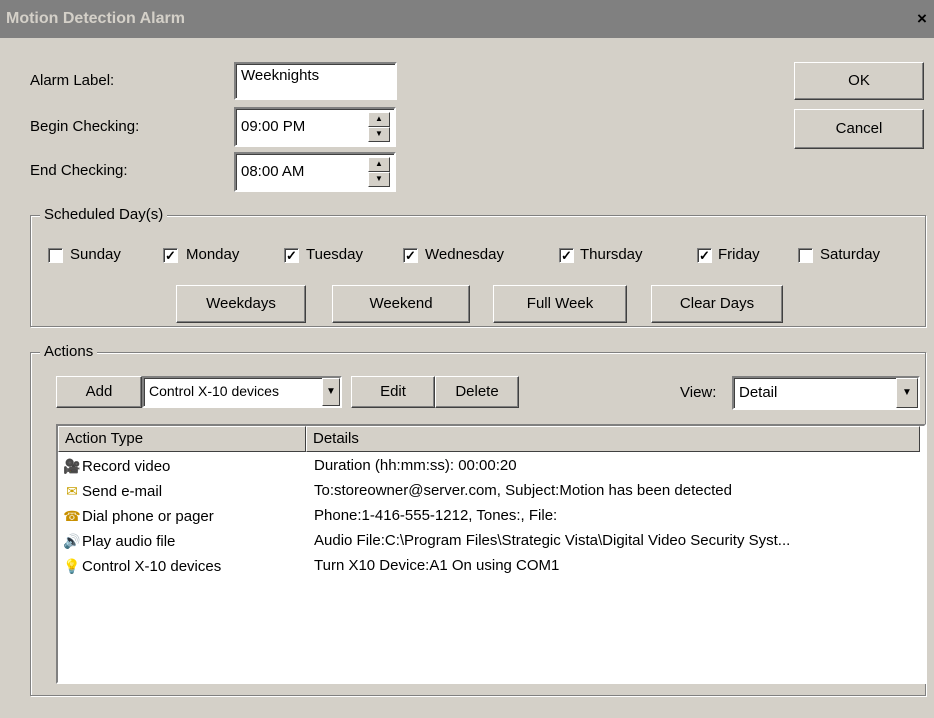 This screenshot has width=934, height=718. I want to click on checkbox-tuesday: ✓, so click(291, 255).